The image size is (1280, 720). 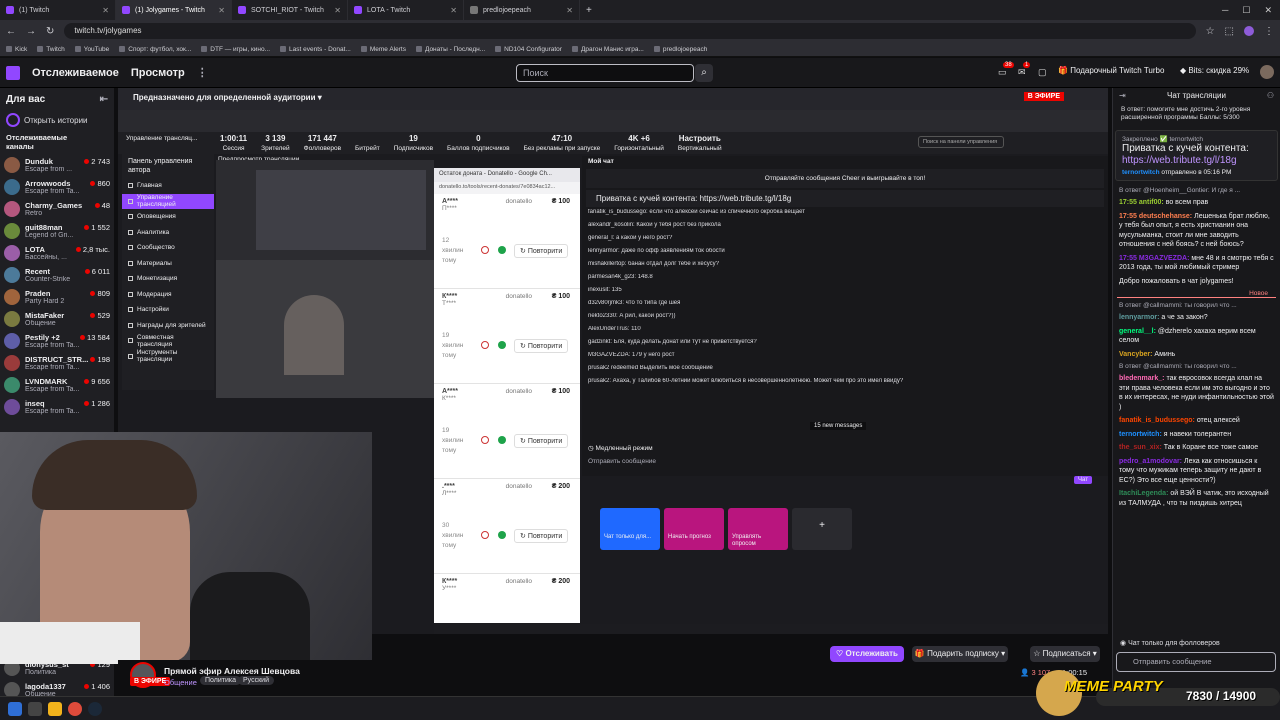 What do you see at coordinates (57, 298) in the screenshot?
I see `sidebar-channel: Praden Party Hard 2 809` at bounding box center [57, 298].